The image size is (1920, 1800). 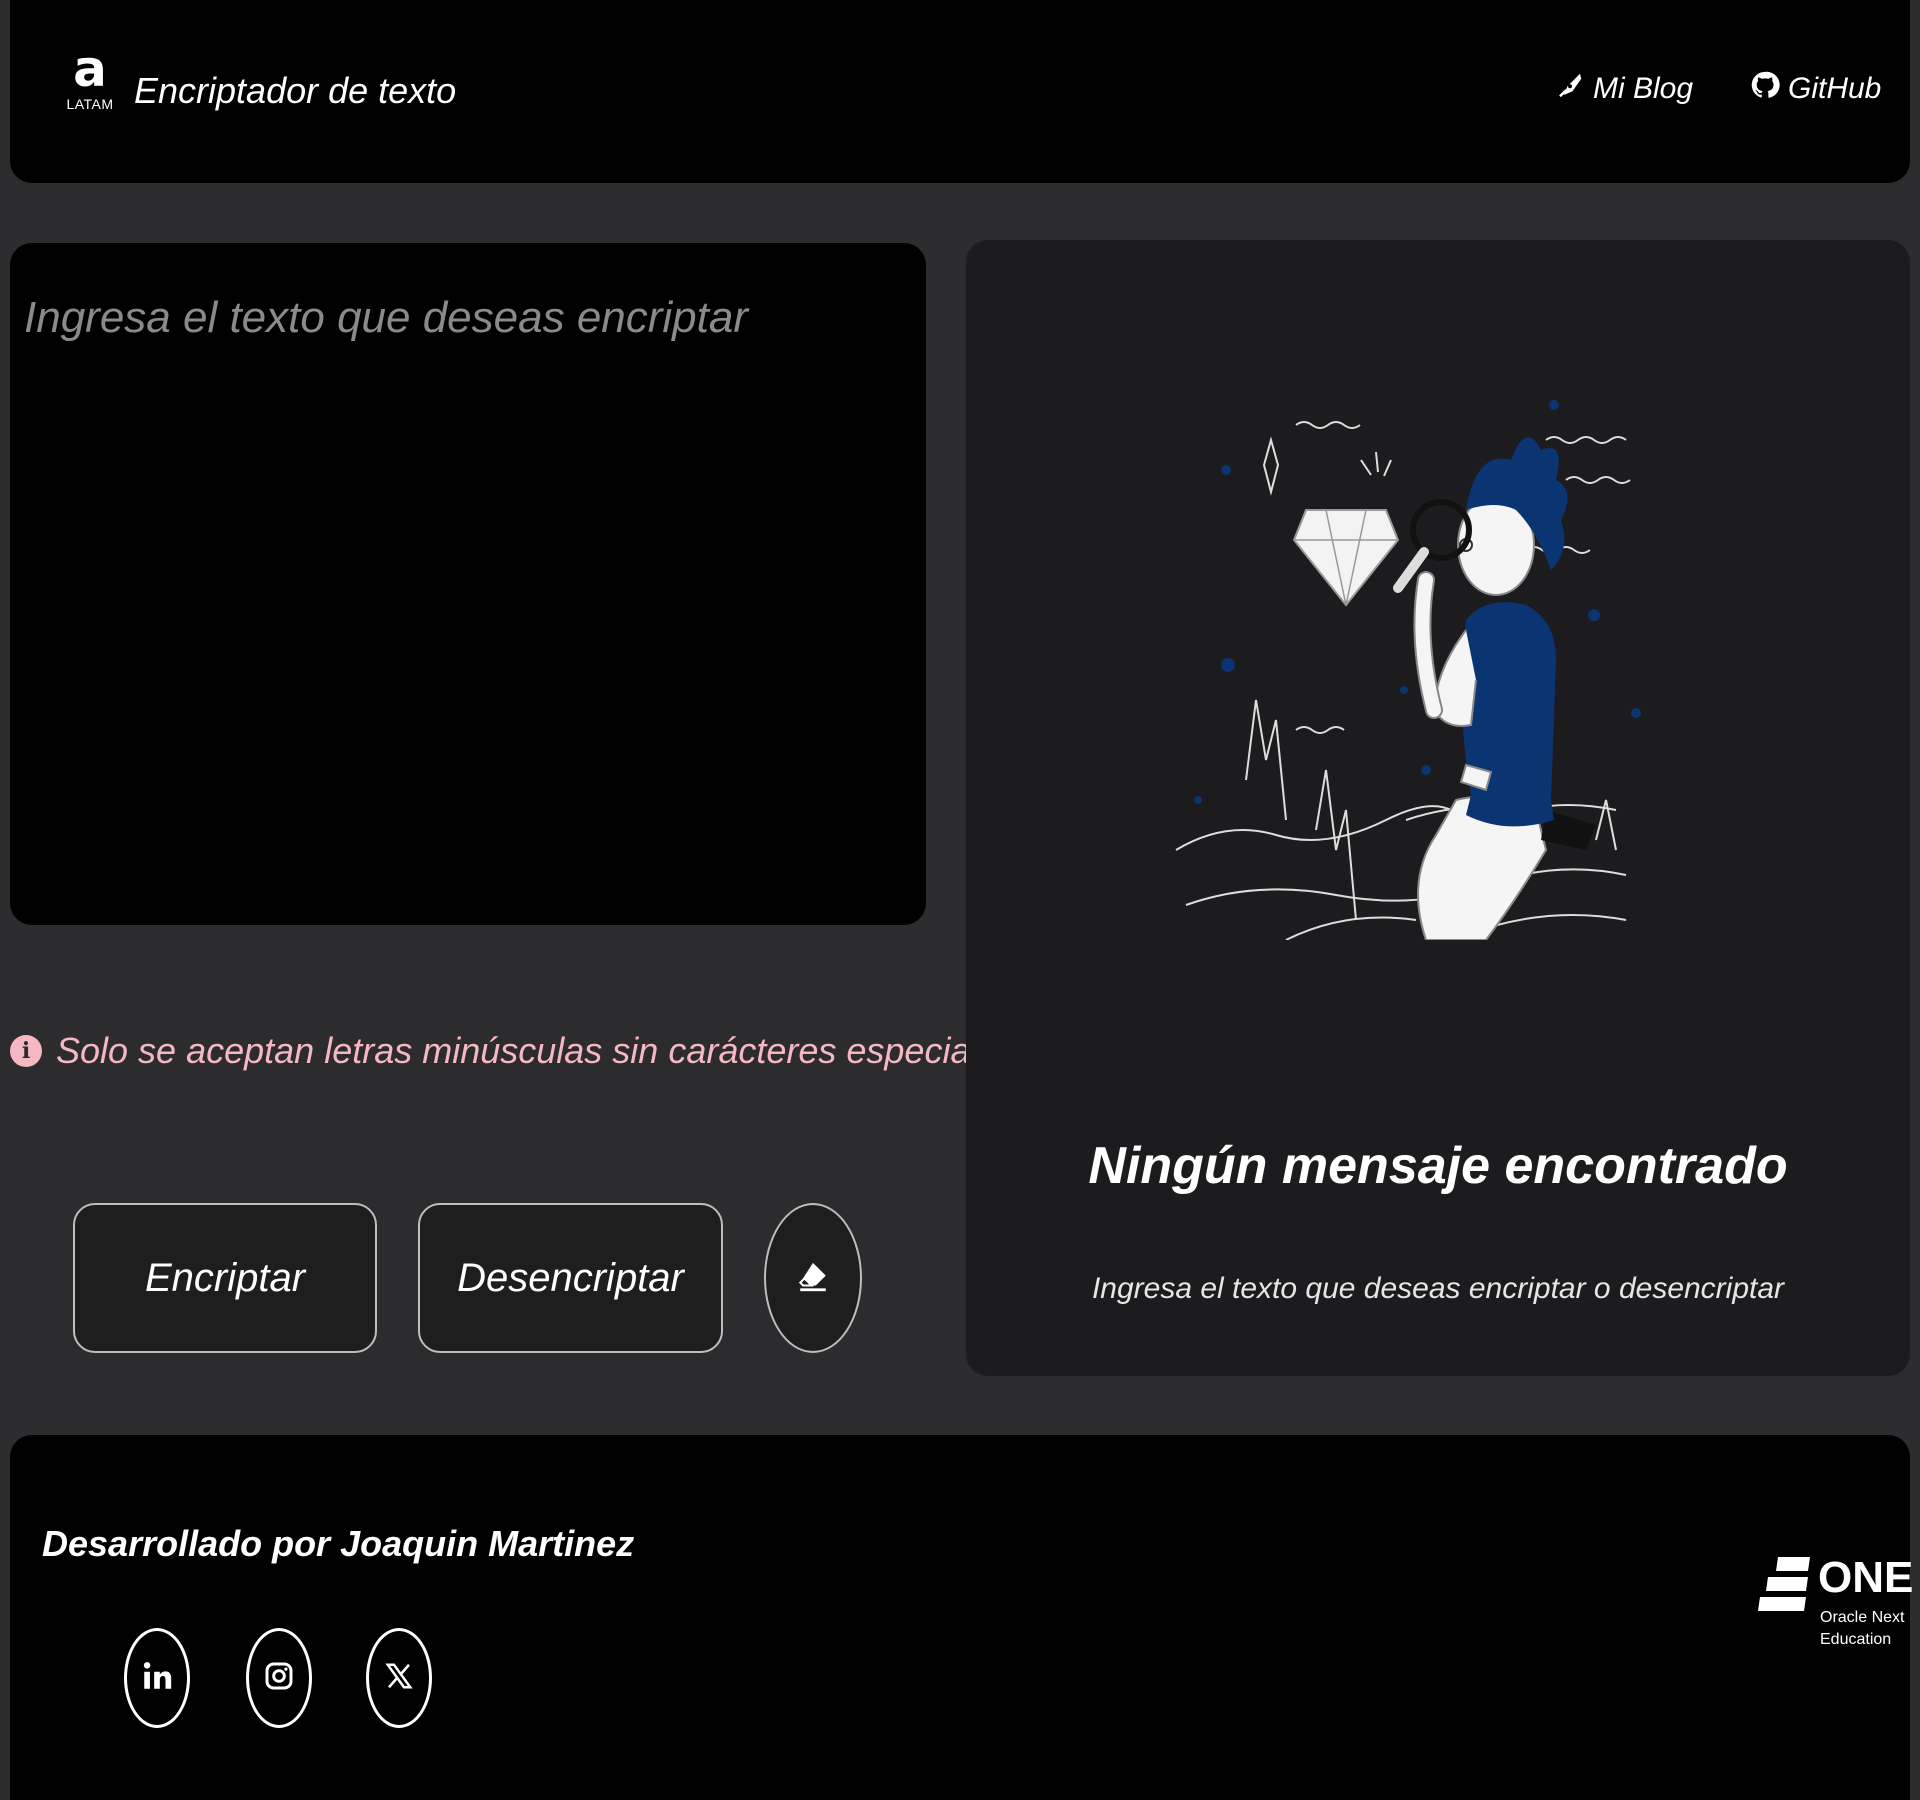 I want to click on github-icon, so click(x=1765, y=89).